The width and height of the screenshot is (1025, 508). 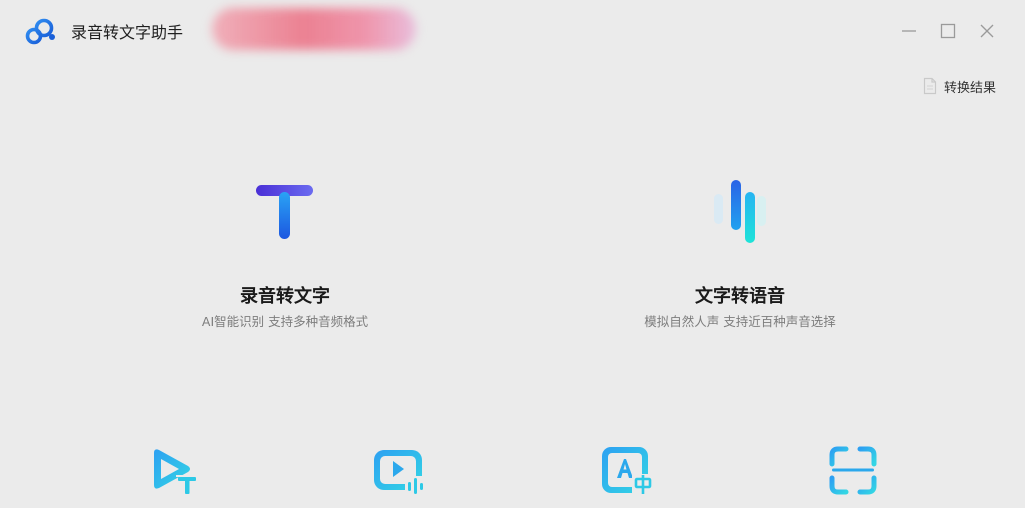 I want to click on scan-icon, so click(x=854, y=472).